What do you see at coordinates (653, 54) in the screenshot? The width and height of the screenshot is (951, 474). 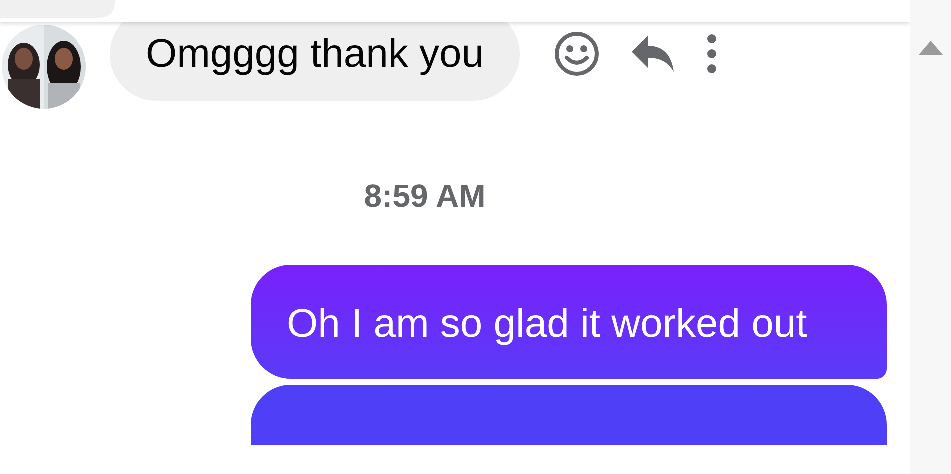 I see `reply-icon` at bounding box center [653, 54].